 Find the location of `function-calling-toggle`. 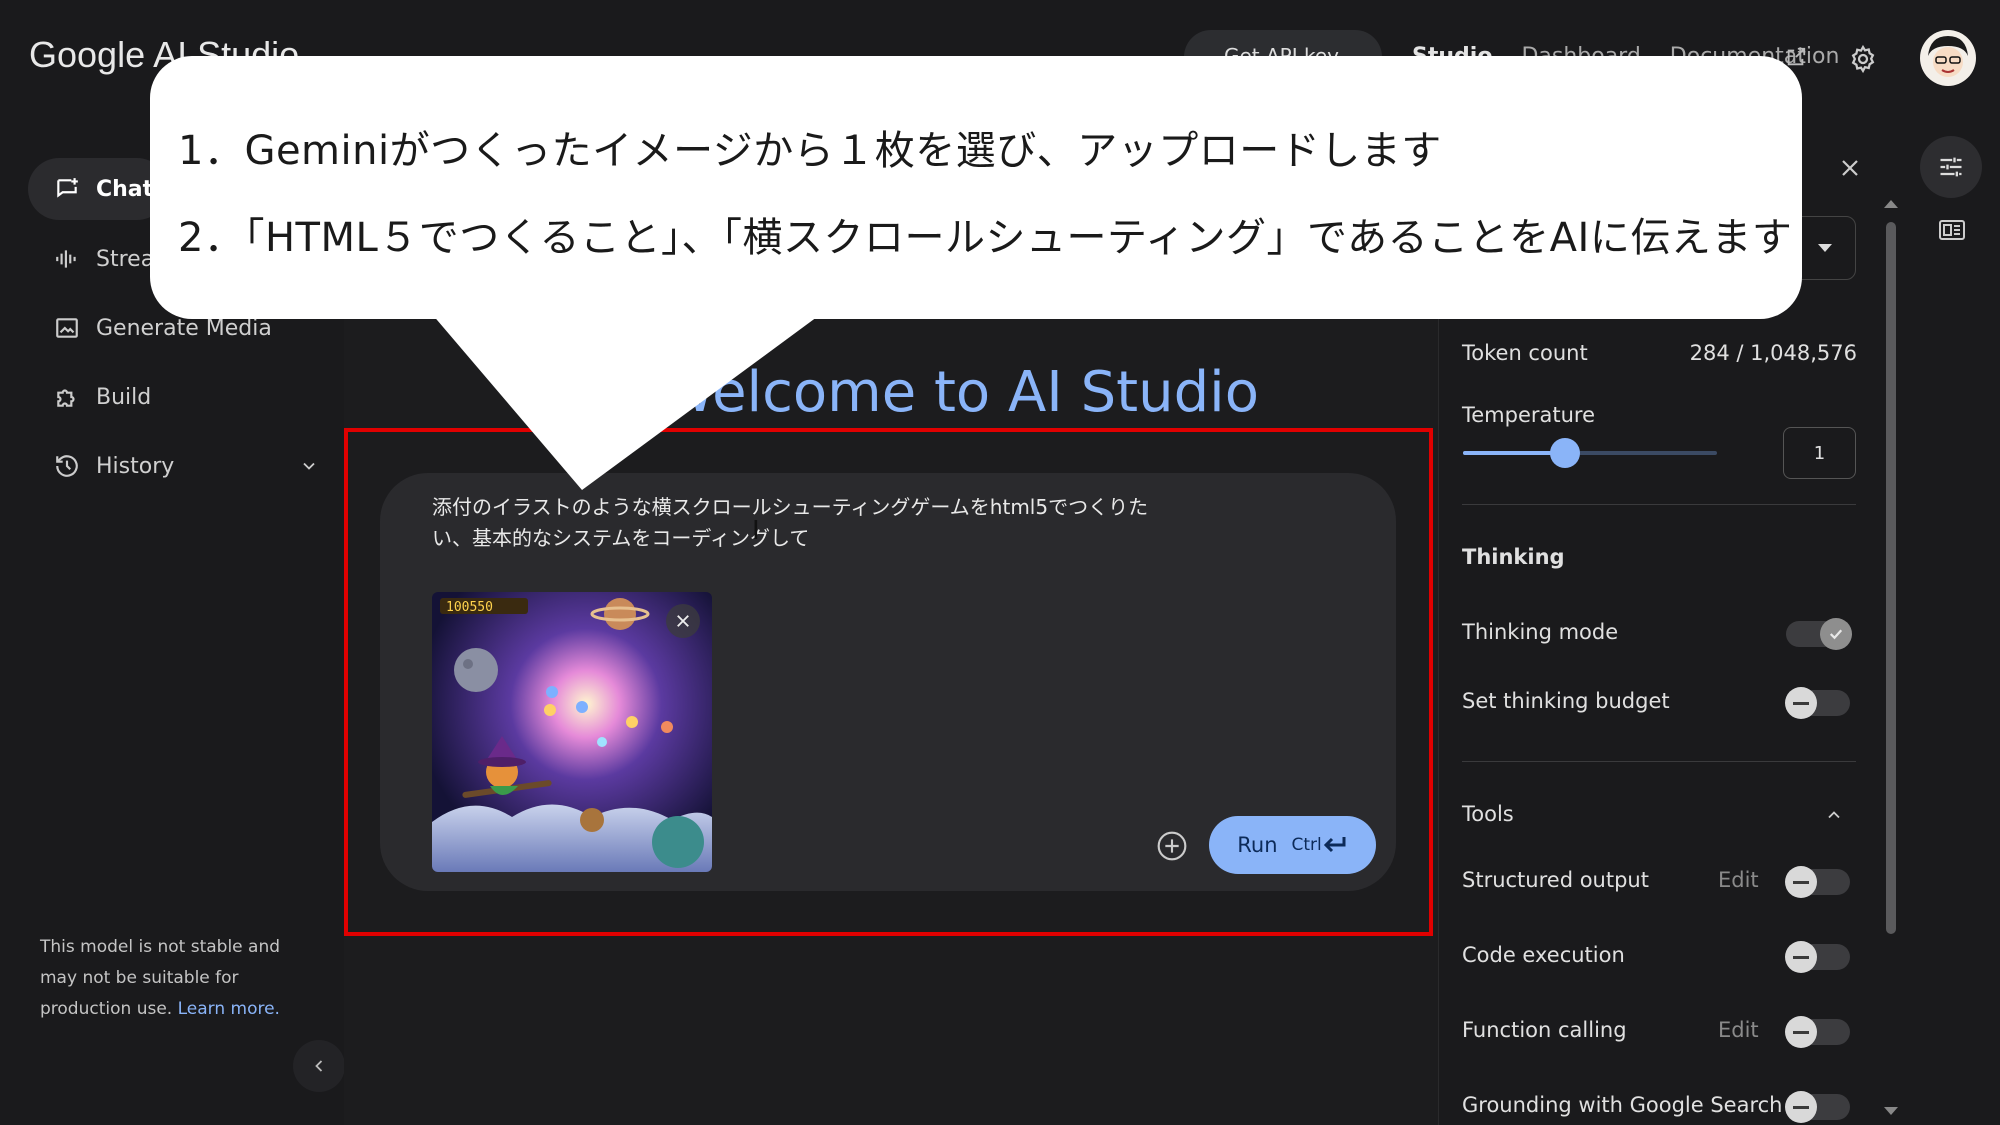

function-calling-toggle is located at coordinates (1817, 1032).